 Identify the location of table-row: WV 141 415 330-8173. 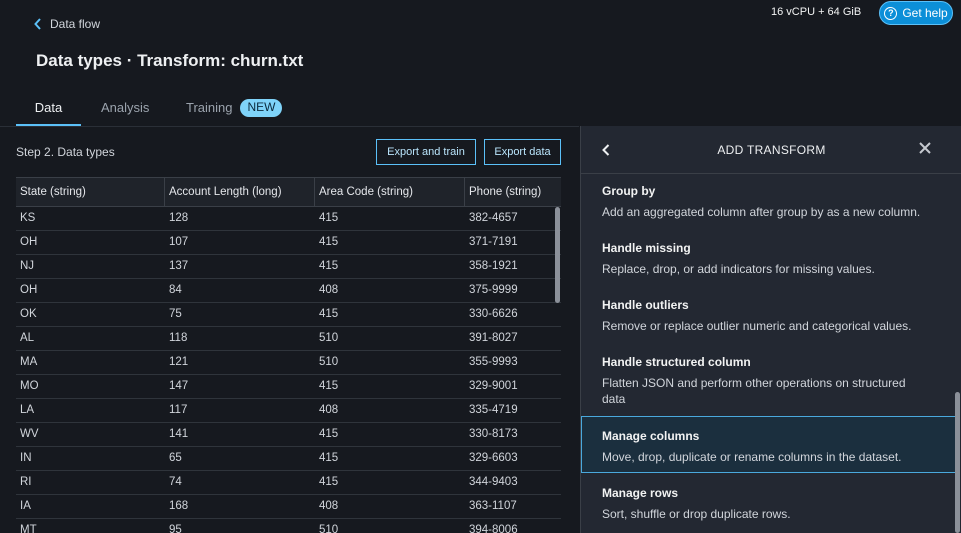
(288, 435).